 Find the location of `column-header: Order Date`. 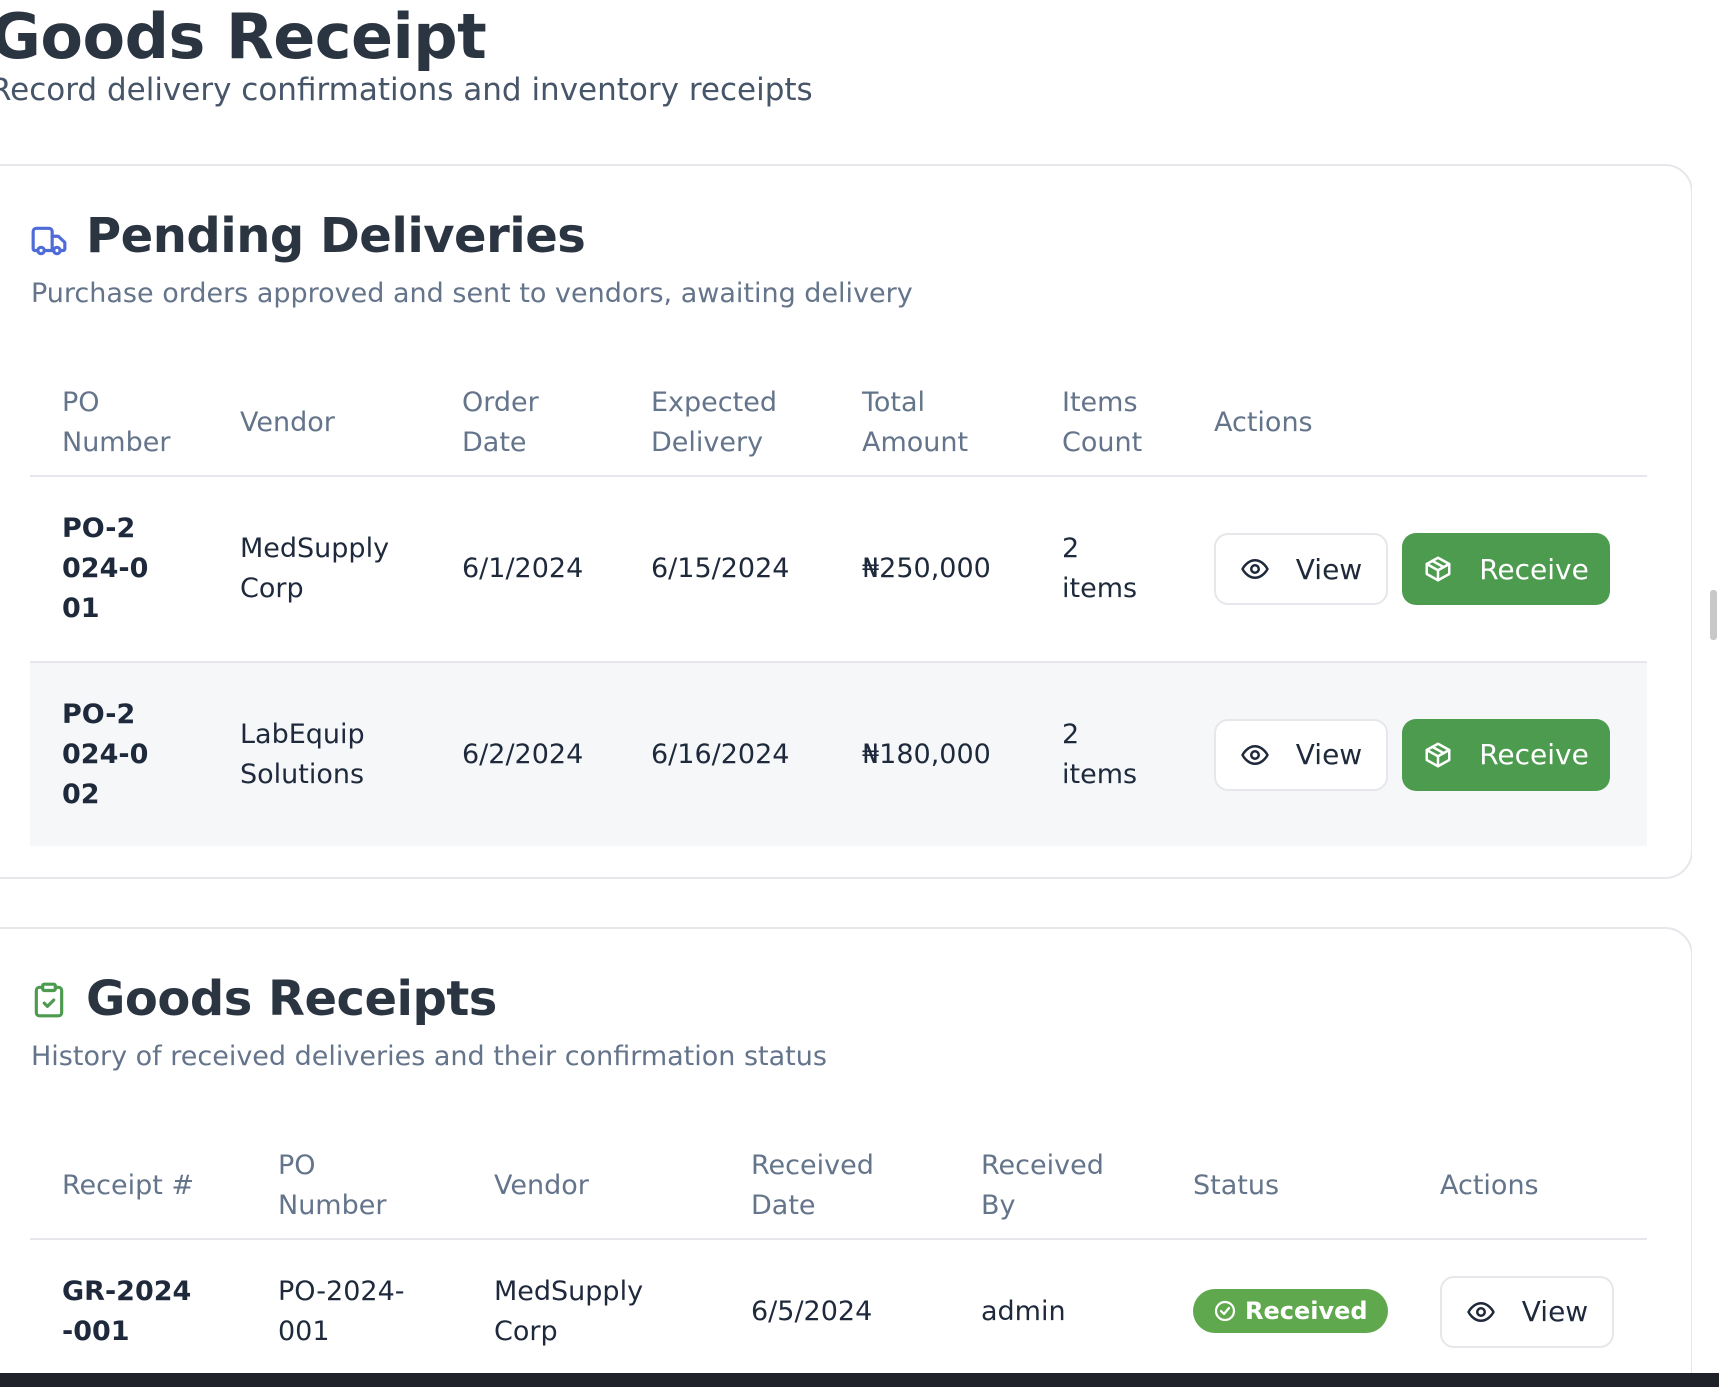

column-header: Order Date is located at coordinates (524, 423).